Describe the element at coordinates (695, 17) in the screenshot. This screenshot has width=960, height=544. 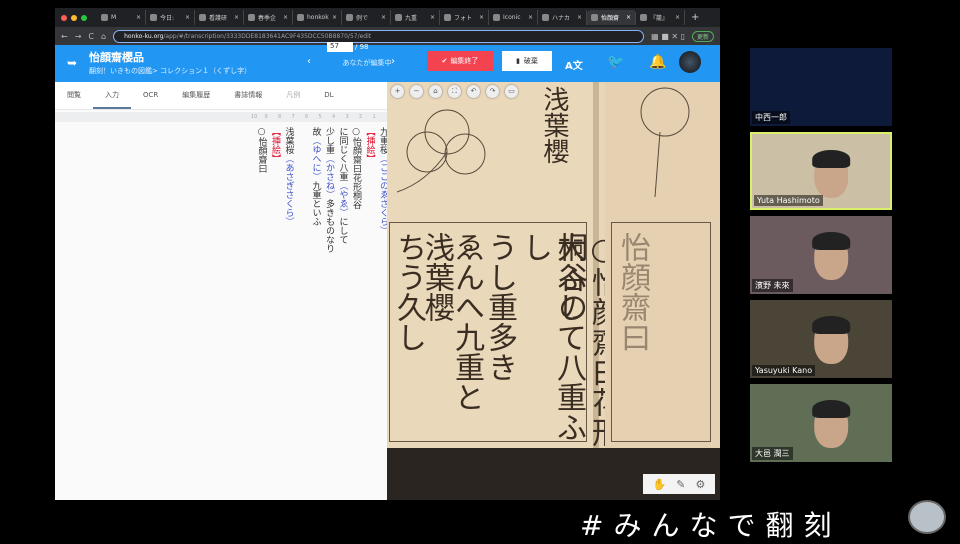
I see `new-tab-icon: +` at that location.